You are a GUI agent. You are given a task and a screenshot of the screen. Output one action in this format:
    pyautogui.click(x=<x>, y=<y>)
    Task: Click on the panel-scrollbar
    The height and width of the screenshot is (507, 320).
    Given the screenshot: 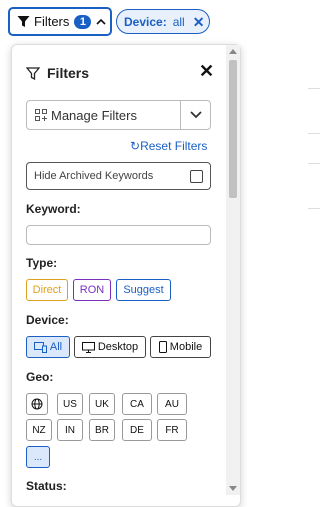 What is the action you would take?
    pyautogui.click(x=233, y=270)
    